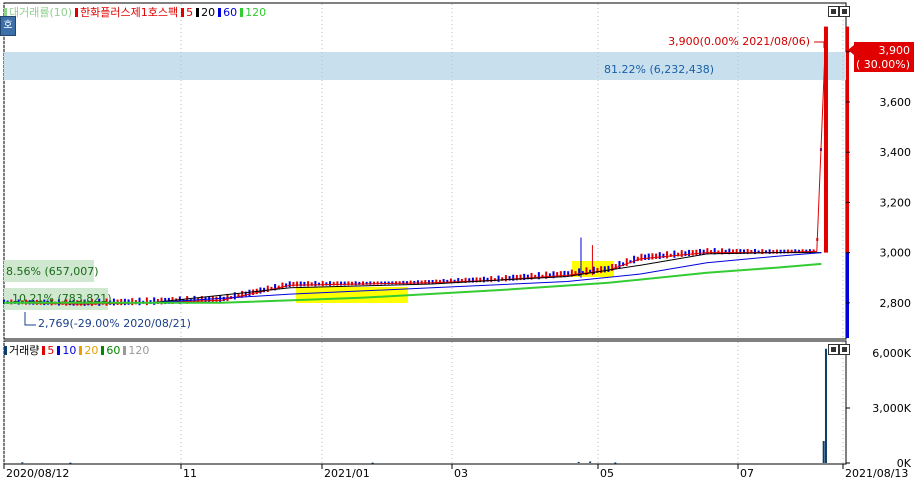 The height and width of the screenshot is (484, 915). What do you see at coordinates (739, 41) in the screenshot?
I see `last-price-label: 3,900(0.00% 2021/08/06)` at bounding box center [739, 41].